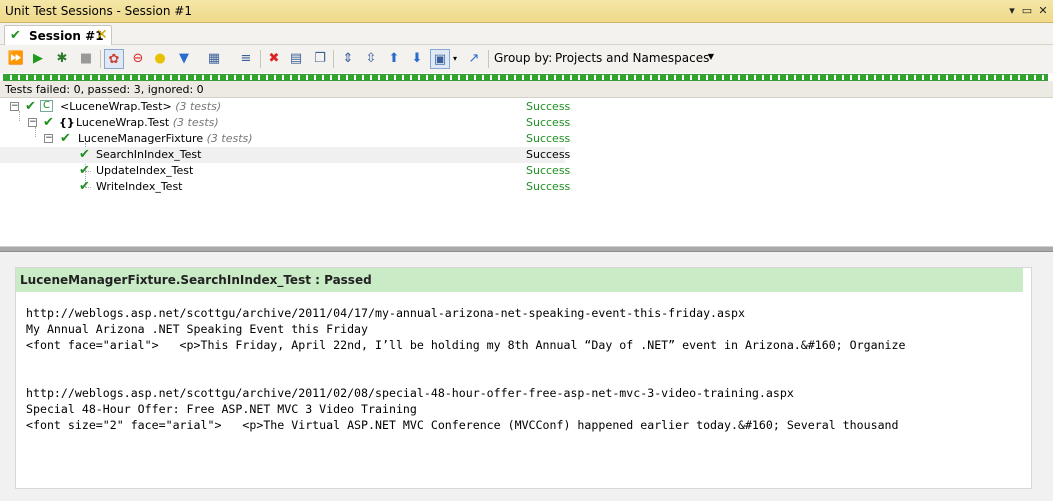 The height and width of the screenshot is (501, 1053). I want to click on group-by-value: Projects and Namespaces, so click(632, 58).